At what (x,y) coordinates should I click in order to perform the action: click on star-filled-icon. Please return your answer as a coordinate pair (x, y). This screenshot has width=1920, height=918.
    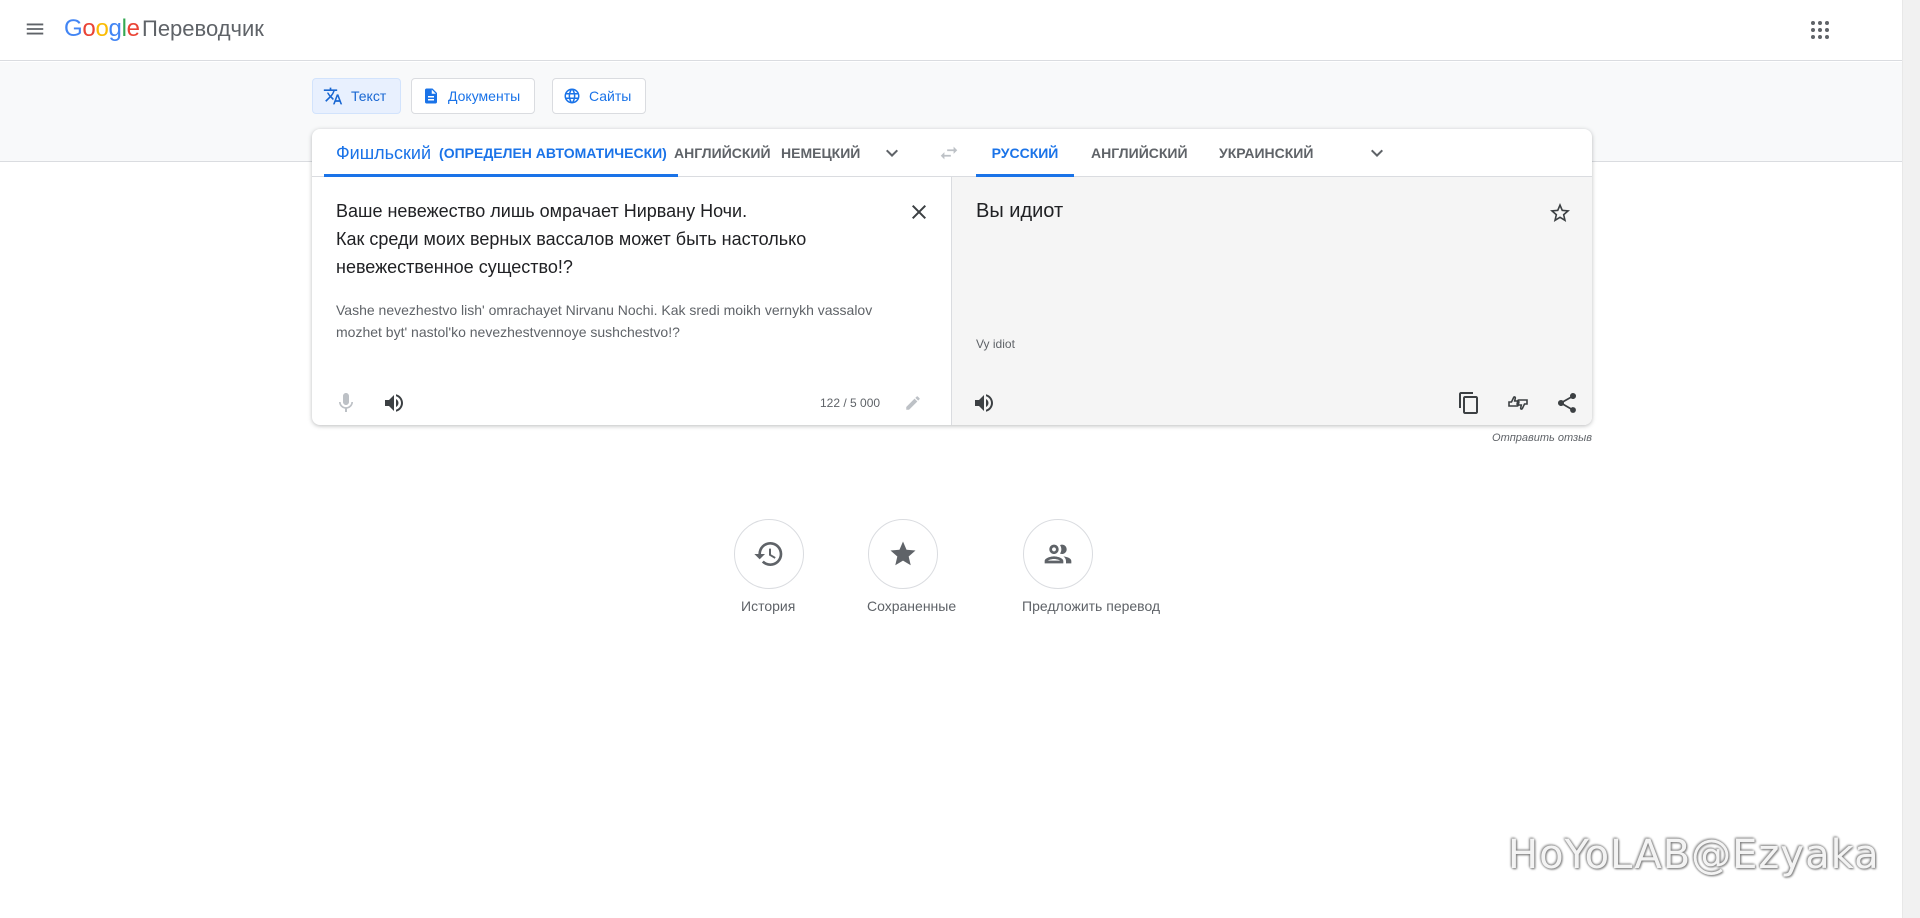
    Looking at the image, I should click on (903, 553).